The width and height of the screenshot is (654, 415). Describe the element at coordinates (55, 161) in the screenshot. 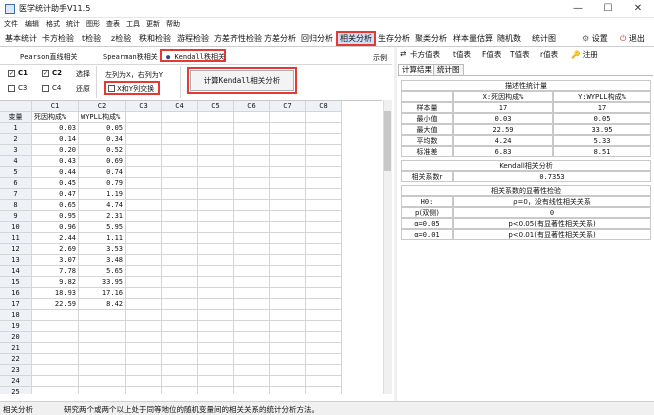

I see `table-cell: 0.43` at that location.